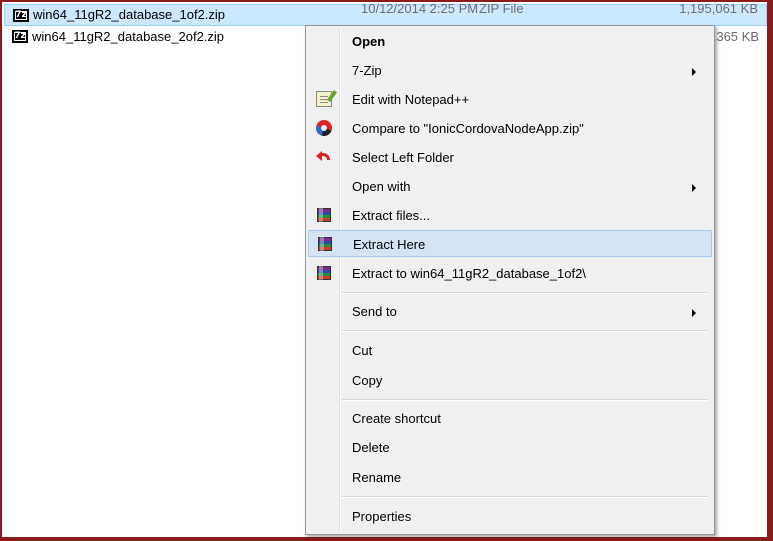 The width and height of the screenshot is (773, 541). Describe the element at coordinates (510, 70) in the screenshot. I see `menu-item-7zip: 7-Zip` at that location.